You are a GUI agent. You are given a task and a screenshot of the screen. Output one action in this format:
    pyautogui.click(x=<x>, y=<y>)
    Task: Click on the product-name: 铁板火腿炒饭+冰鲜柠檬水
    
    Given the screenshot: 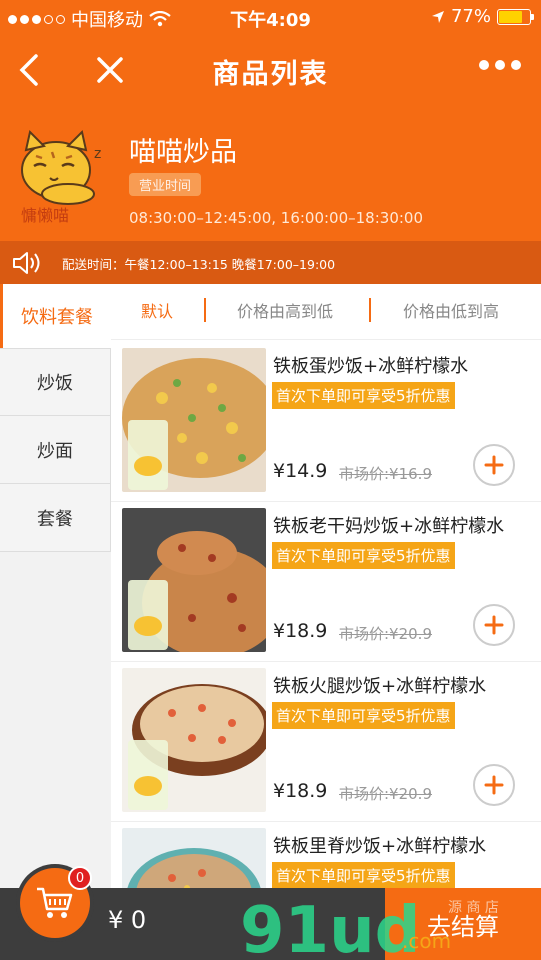 What is the action you would take?
    pyautogui.click(x=380, y=686)
    